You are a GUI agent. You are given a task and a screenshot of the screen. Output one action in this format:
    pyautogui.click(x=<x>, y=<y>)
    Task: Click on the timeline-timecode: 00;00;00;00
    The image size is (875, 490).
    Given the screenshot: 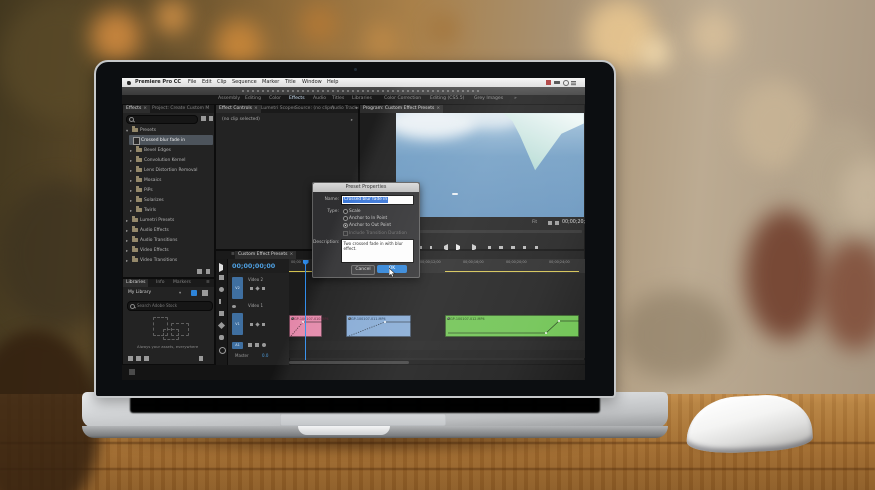 What is the action you would take?
    pyautogui.click(x=253, y=266)
    